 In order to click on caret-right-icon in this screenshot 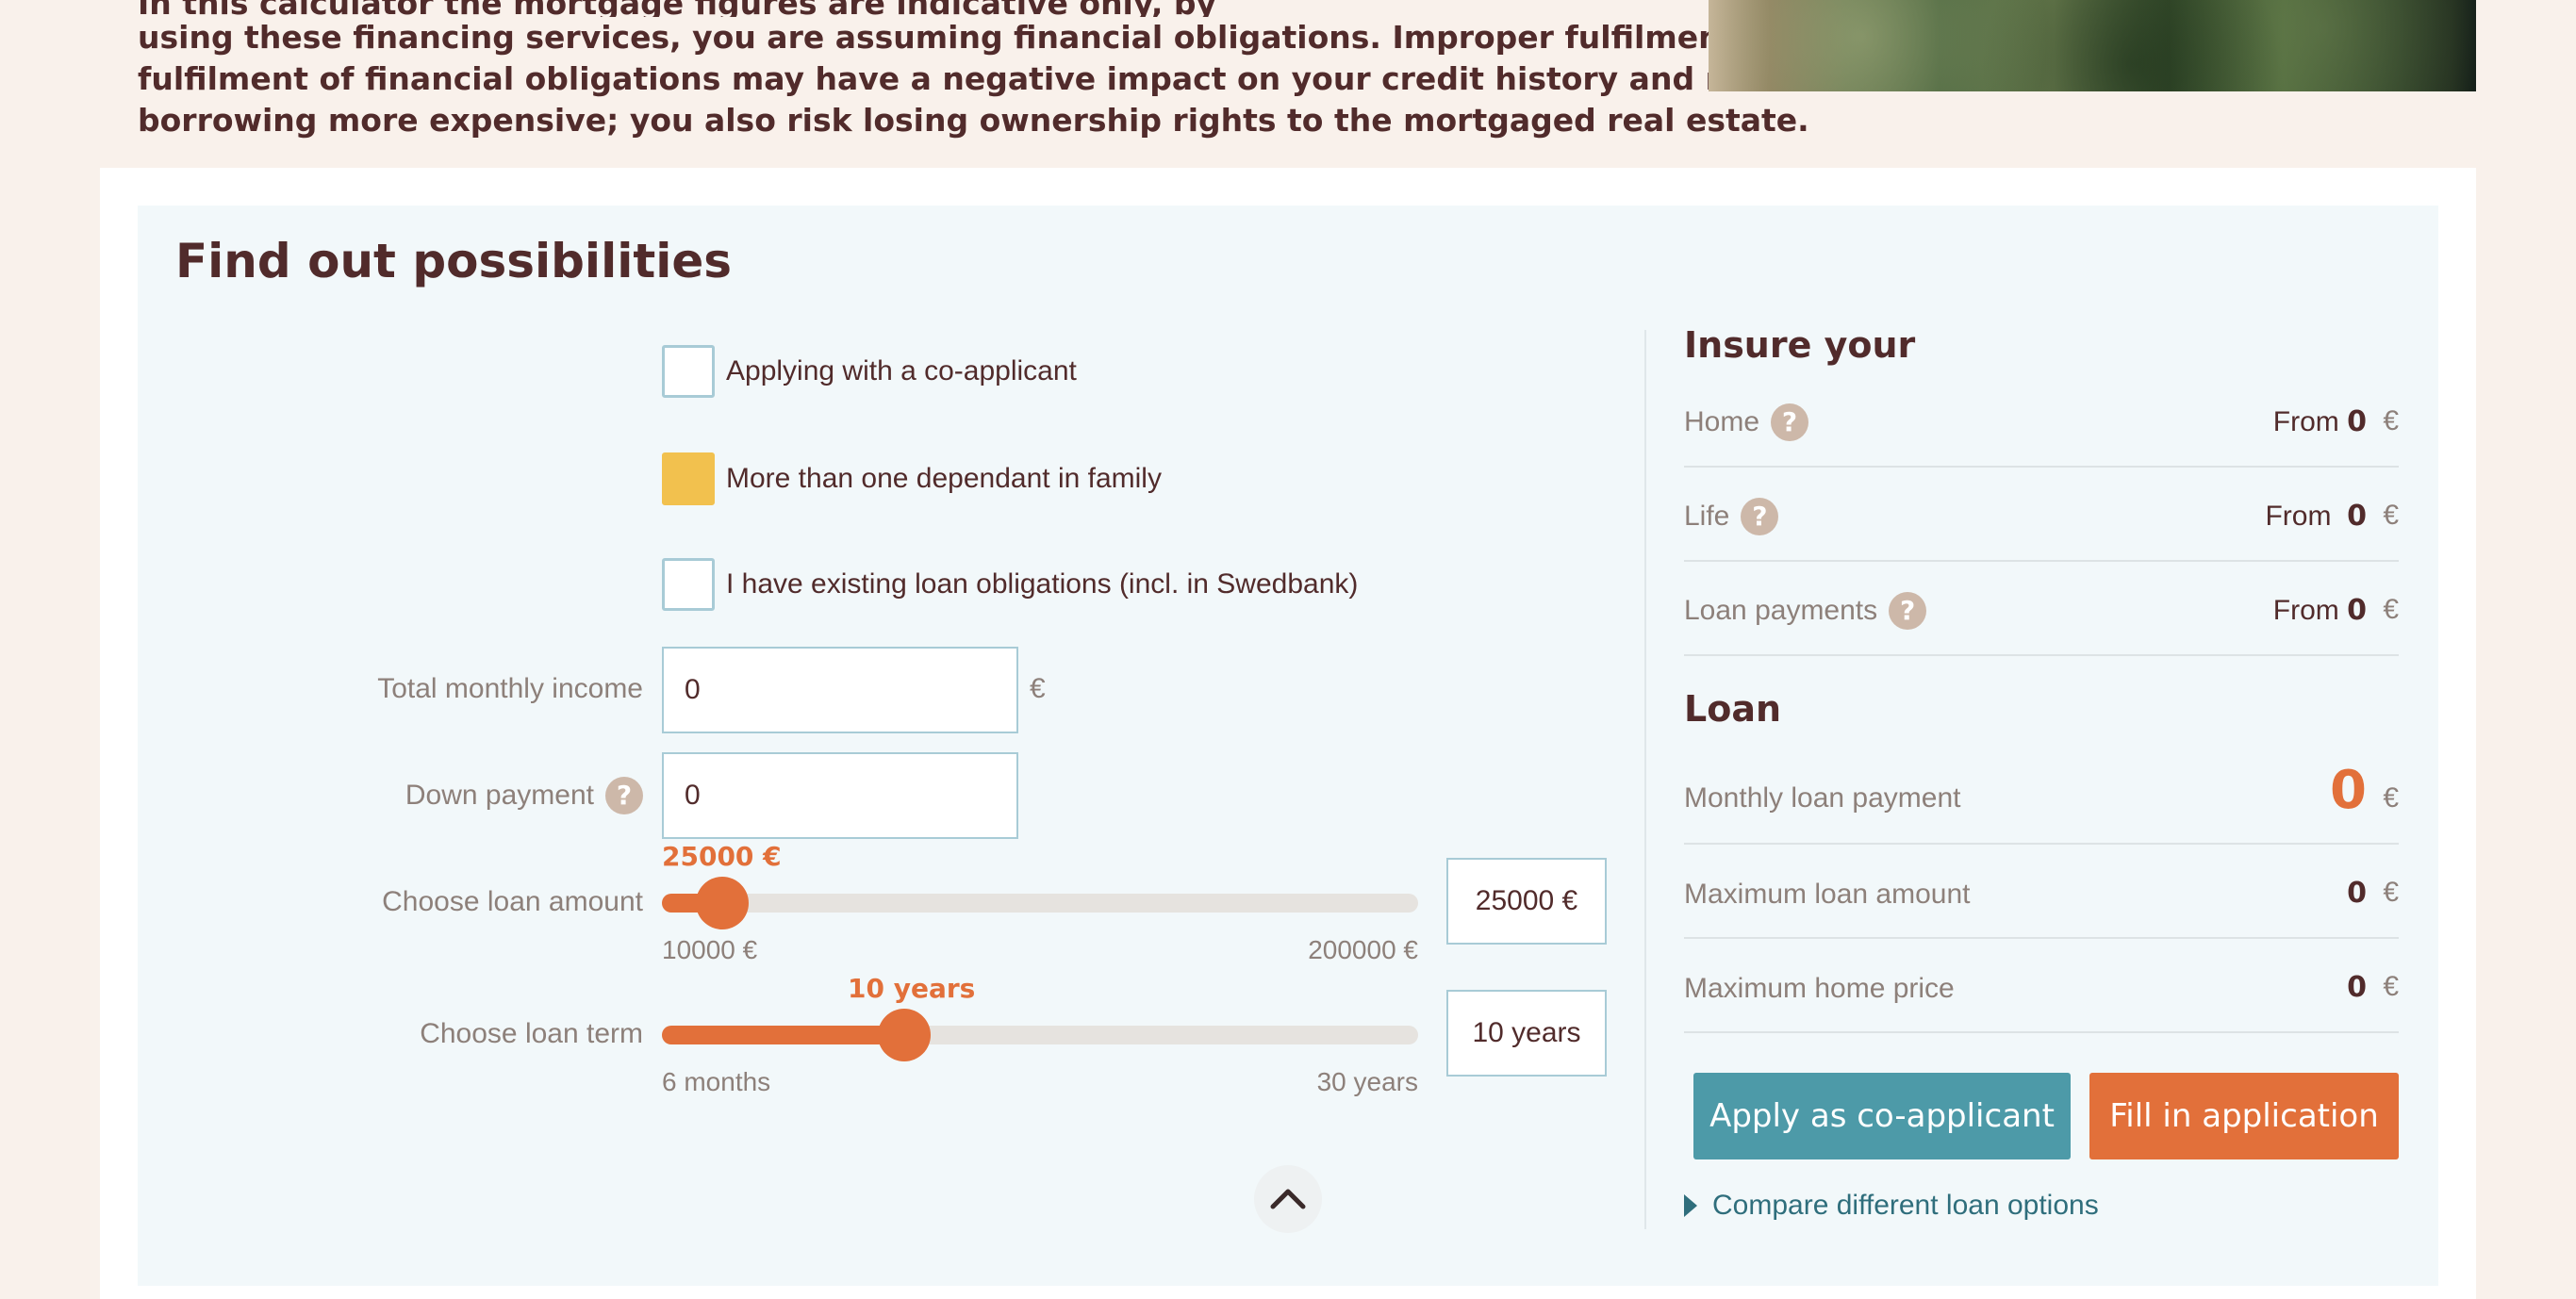, I will do `click(1690, 1206)`.